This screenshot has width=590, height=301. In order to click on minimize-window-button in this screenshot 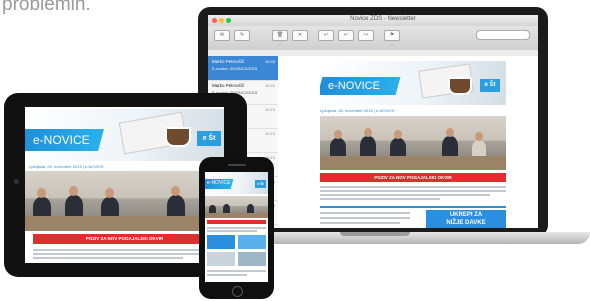, I will do `click(221, 20)`.